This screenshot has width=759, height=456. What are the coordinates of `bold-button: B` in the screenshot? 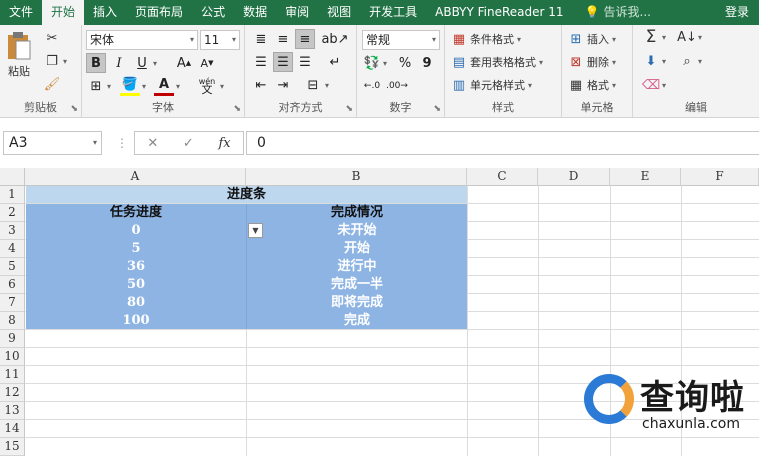 It's located at (96, 63).